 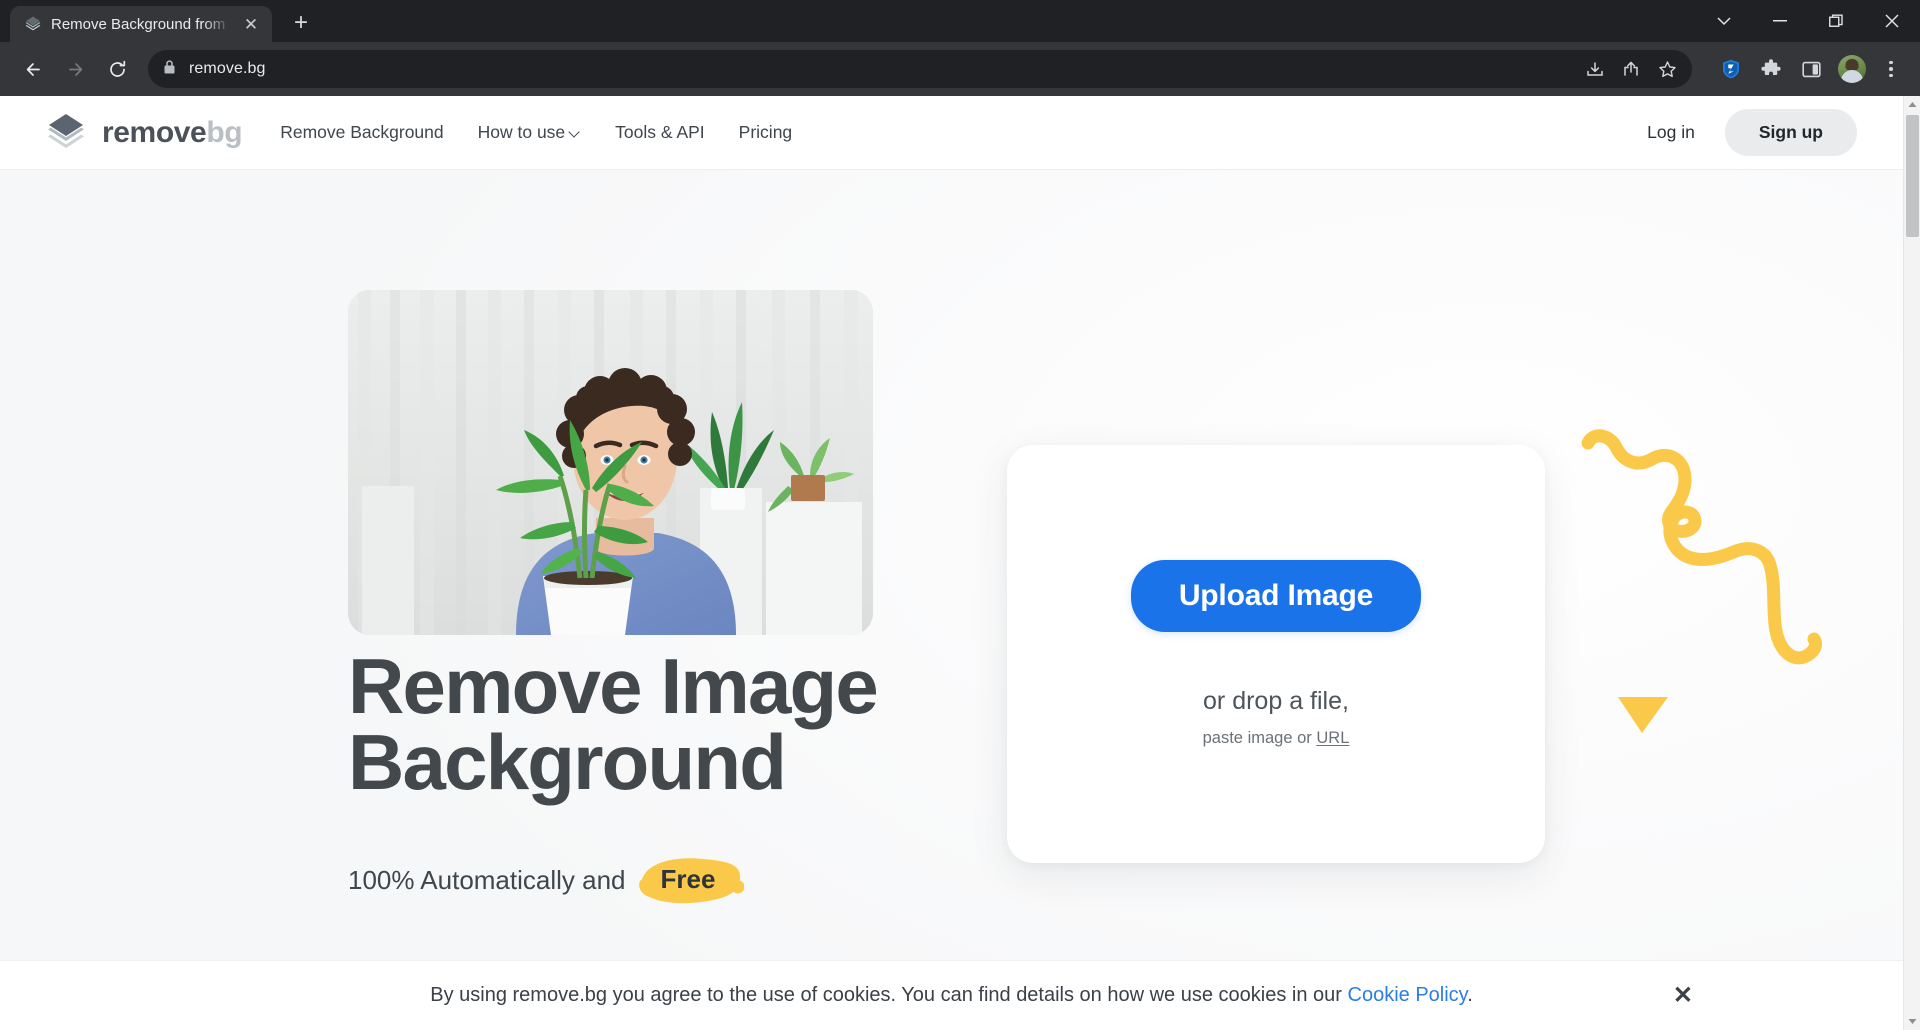 I want to click on kebab-menu-icon, so click(x=1891, y=69).